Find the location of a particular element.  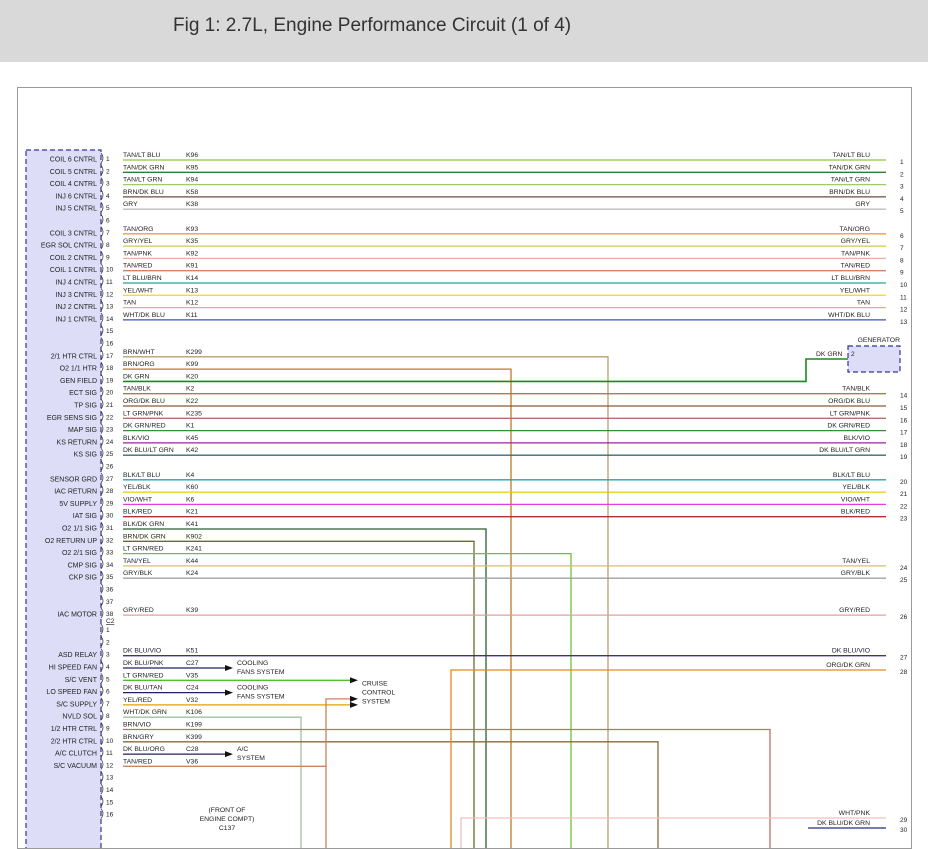

module-pin-label: SENSOR GRD is located at coordinates (73, 479).